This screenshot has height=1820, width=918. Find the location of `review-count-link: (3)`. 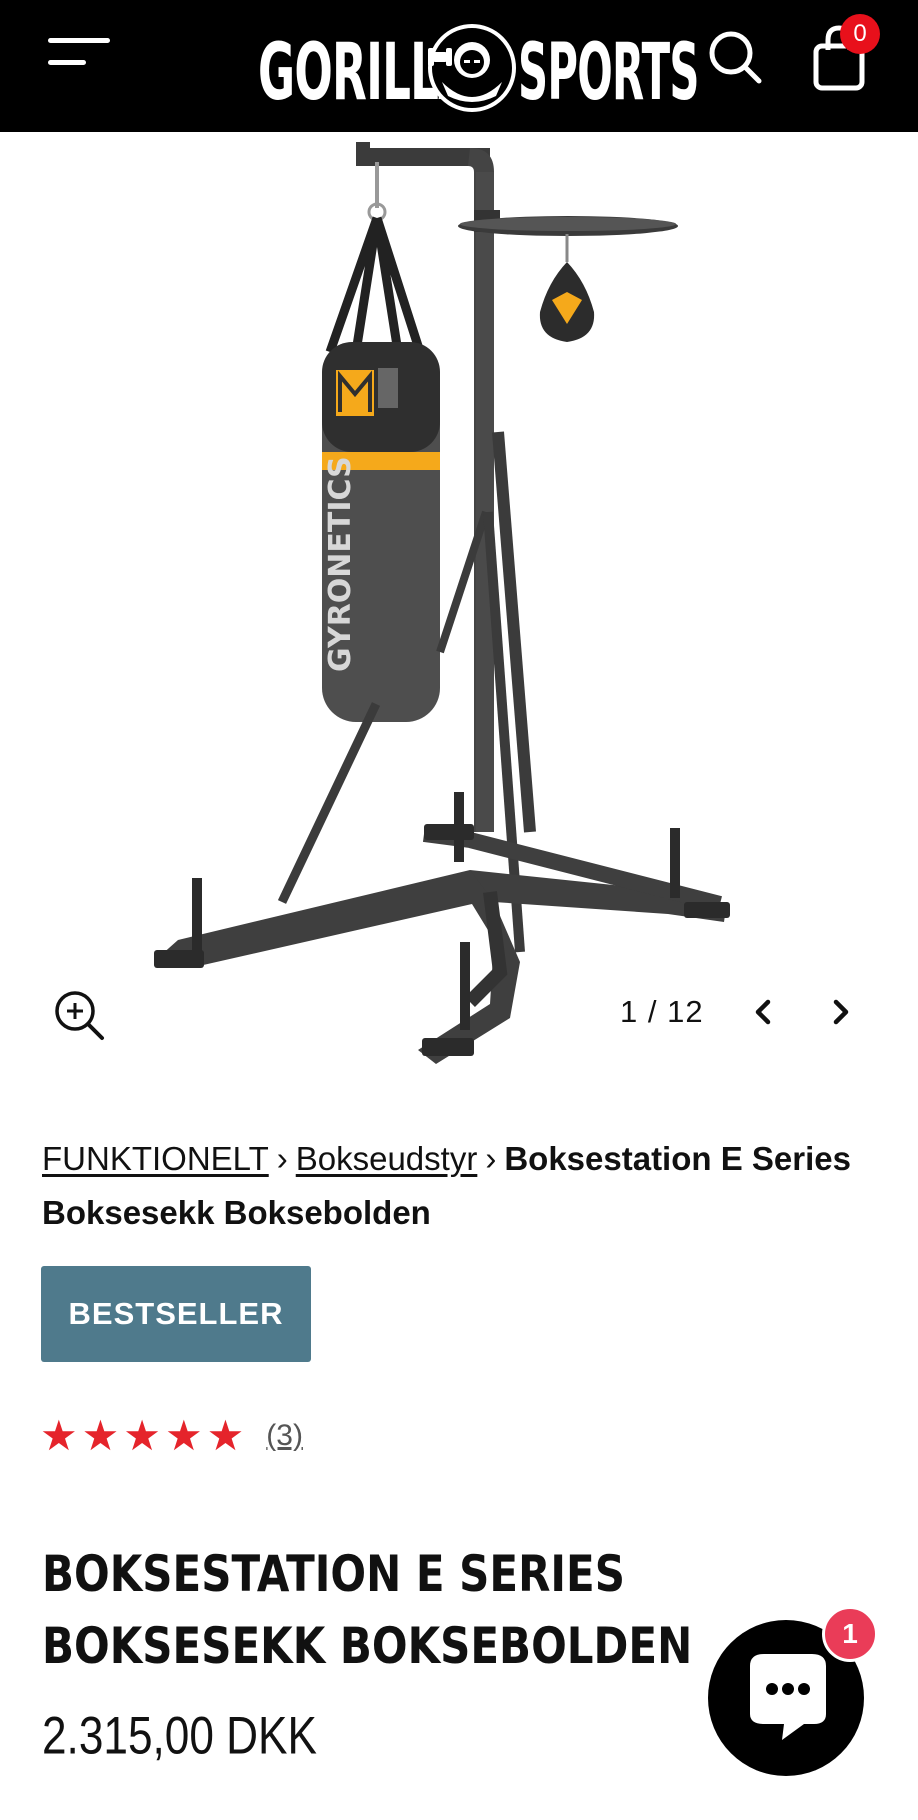

review-count-link: (3) is located at coordinates (284, 1436).